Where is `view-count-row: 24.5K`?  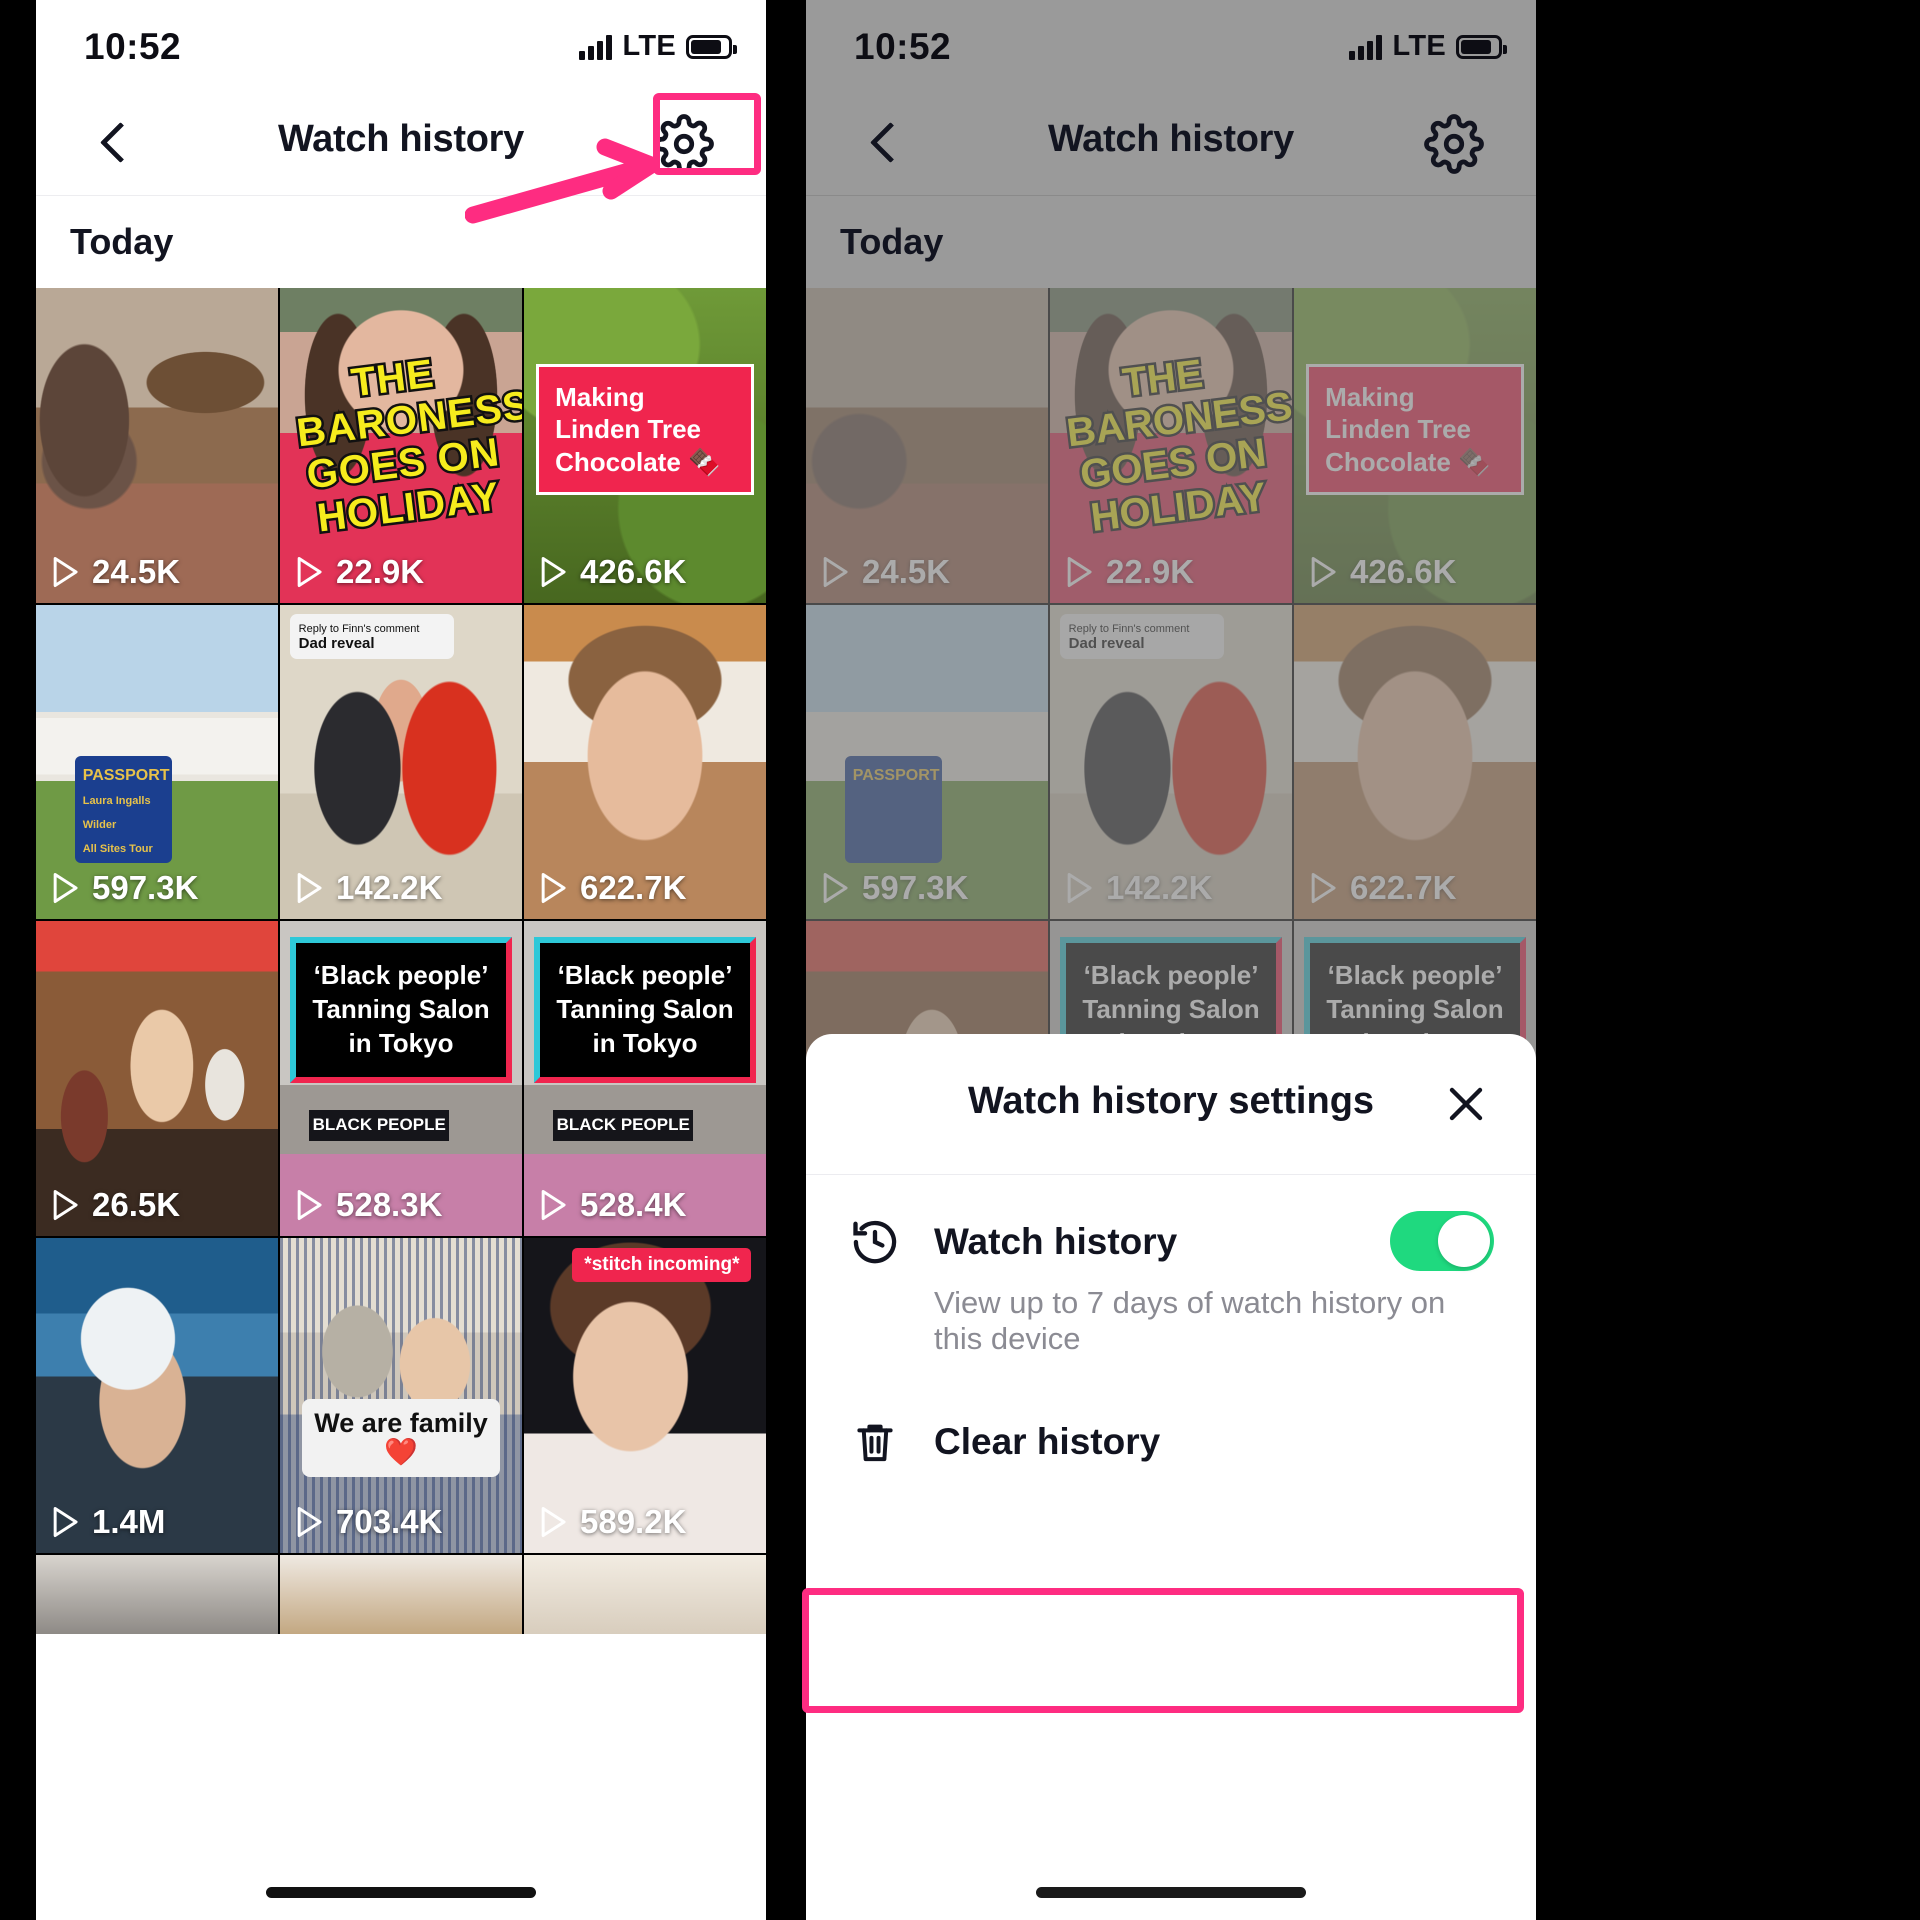 view-count-row: 24.5K is located at coordinates (115, 572).